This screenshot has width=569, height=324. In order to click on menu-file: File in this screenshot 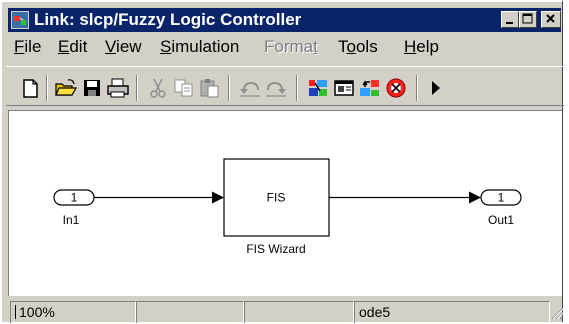, I will do `click(27, 47)`.